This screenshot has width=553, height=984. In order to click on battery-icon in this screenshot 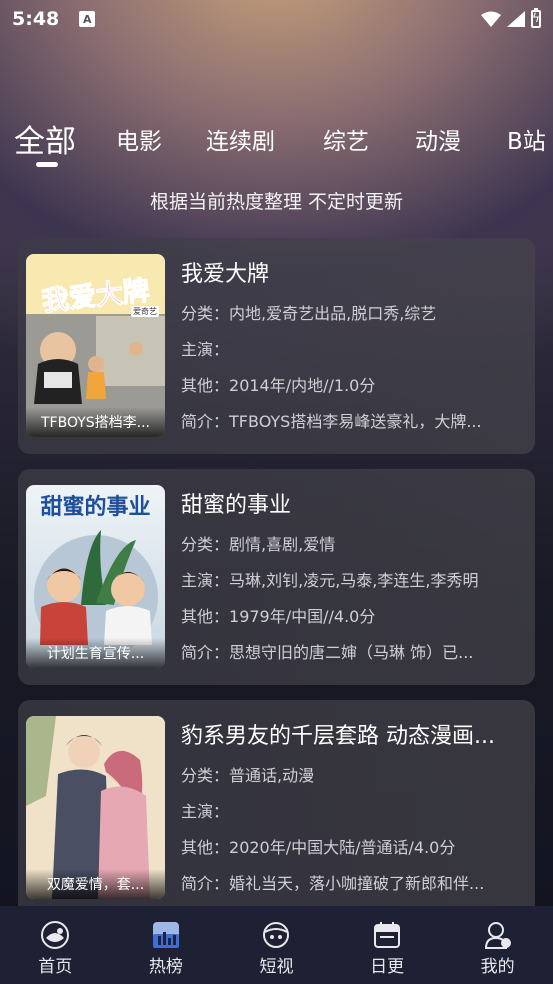, I will do `click(536, 18)`.